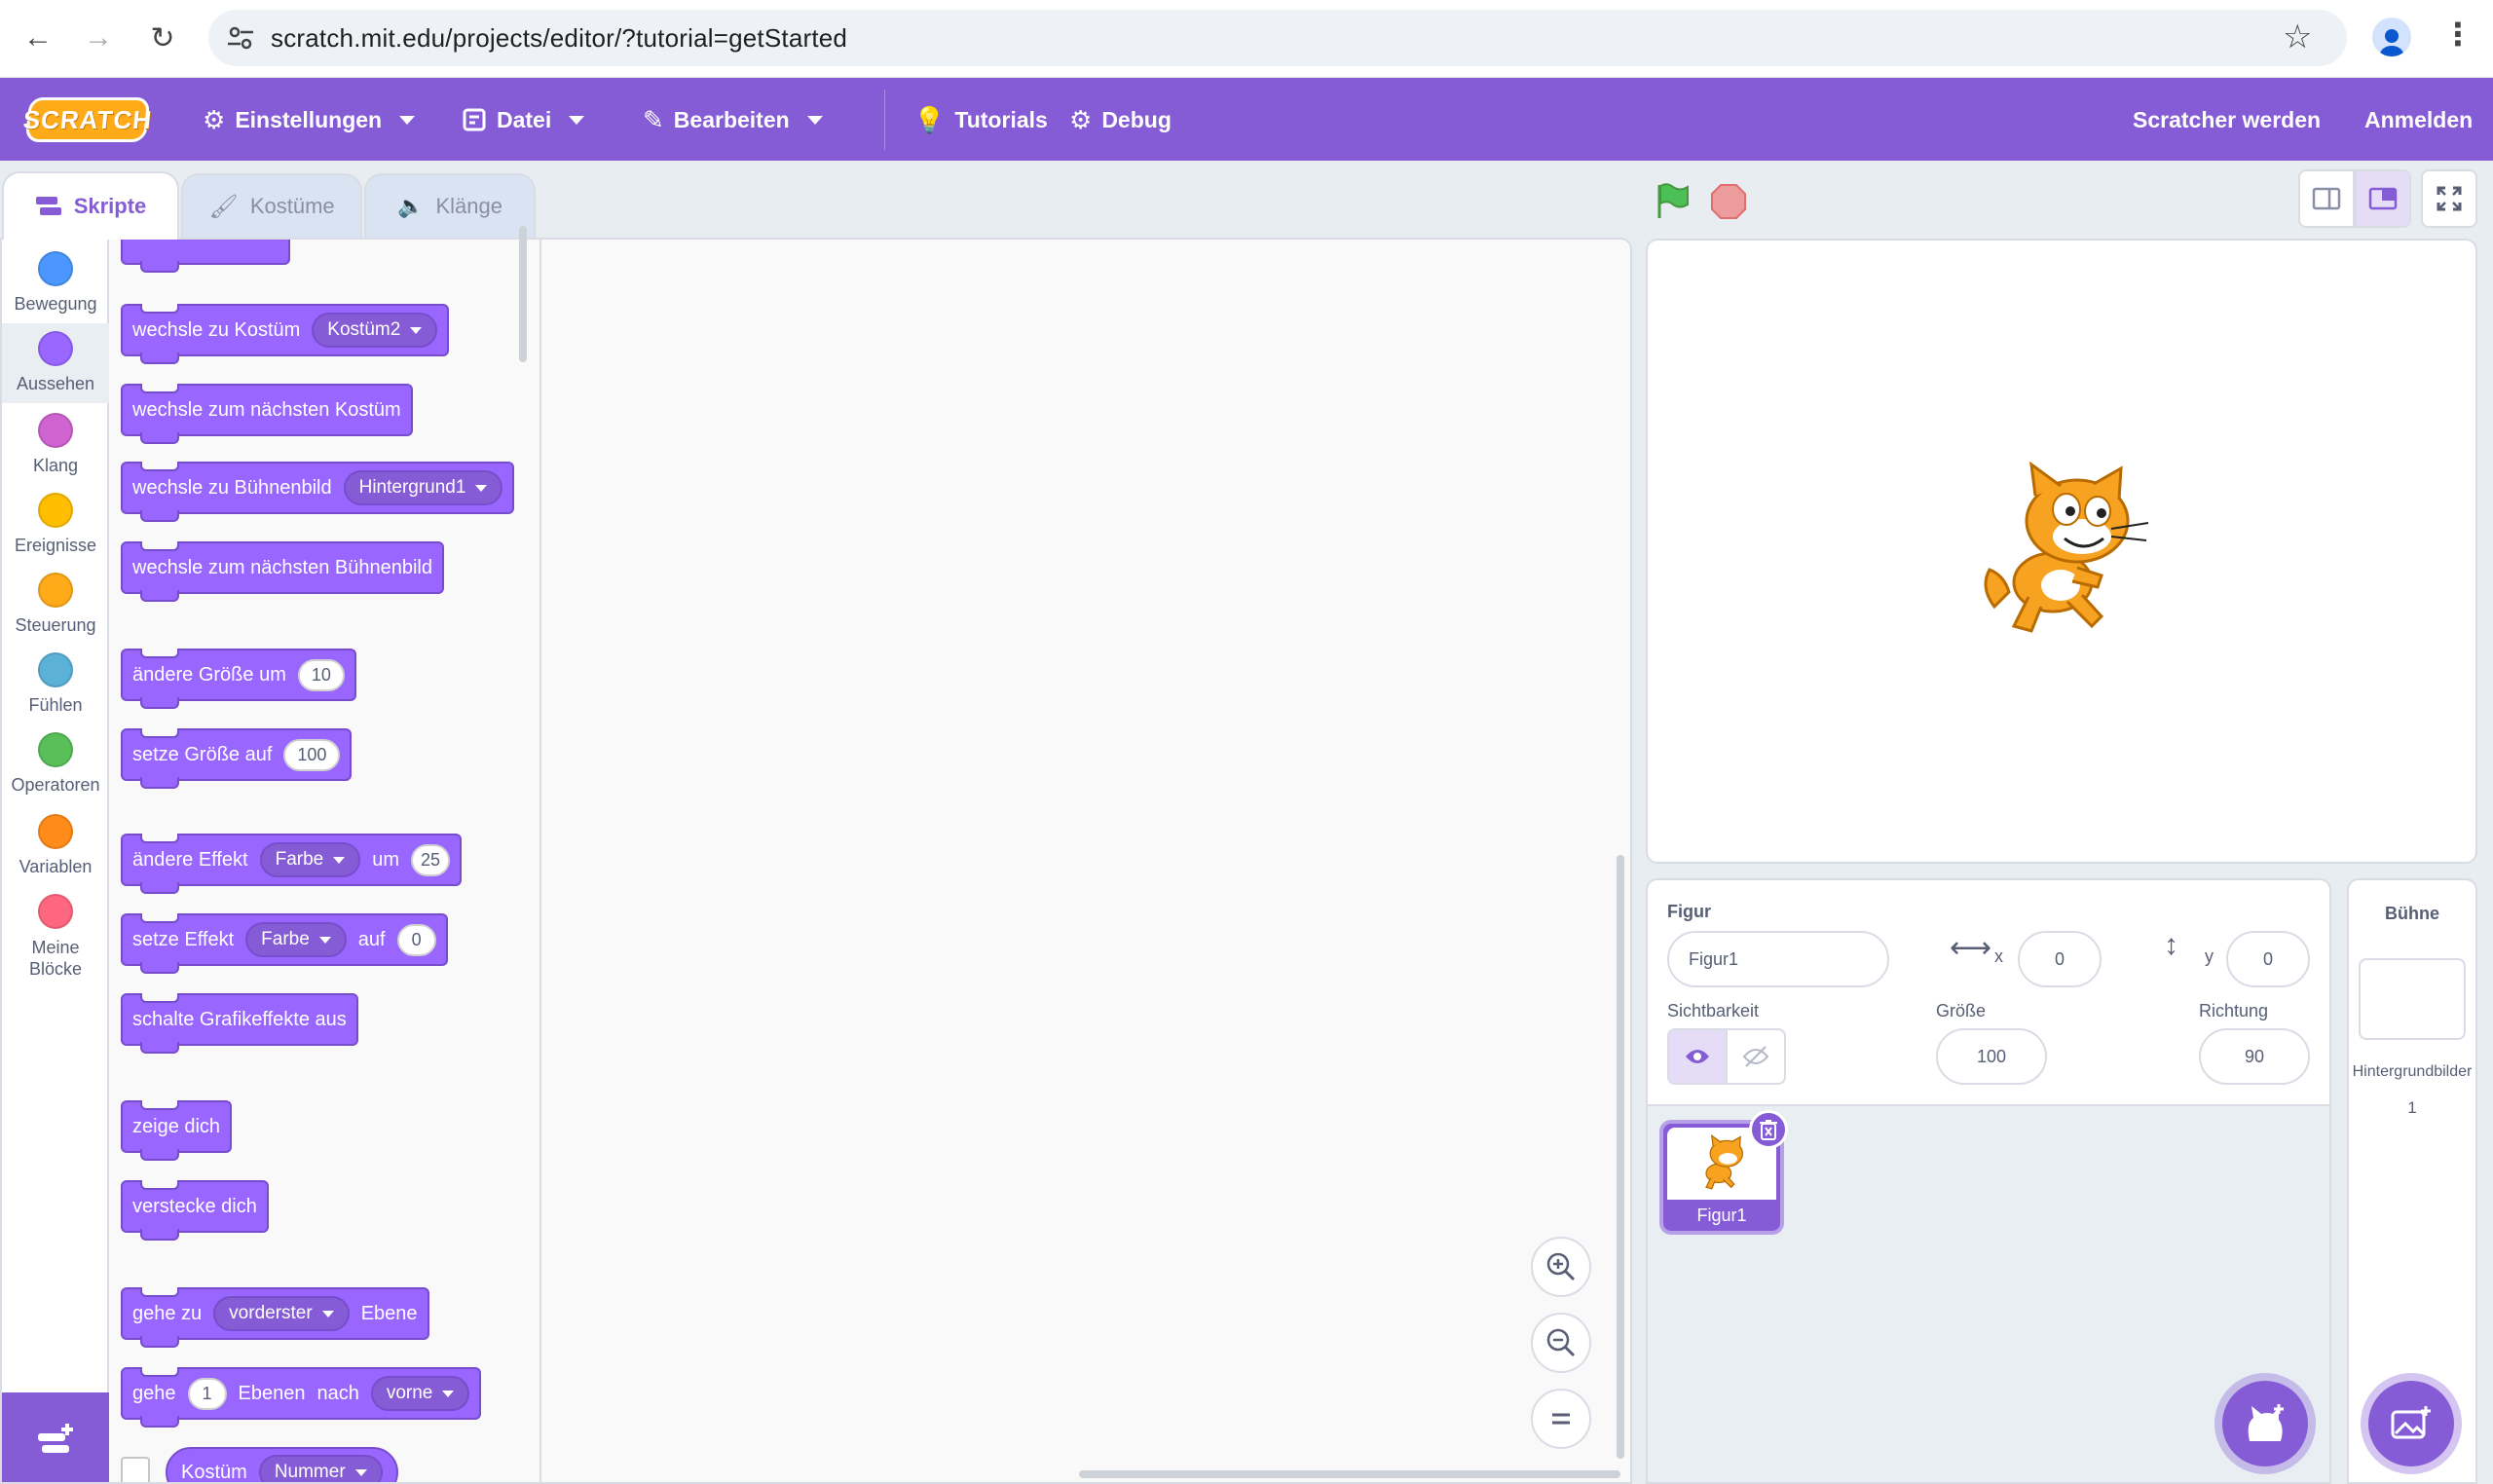  I want to click on block-next-backdrop: wechsle zum nächsten Bühnenbild, so click(282, 571).